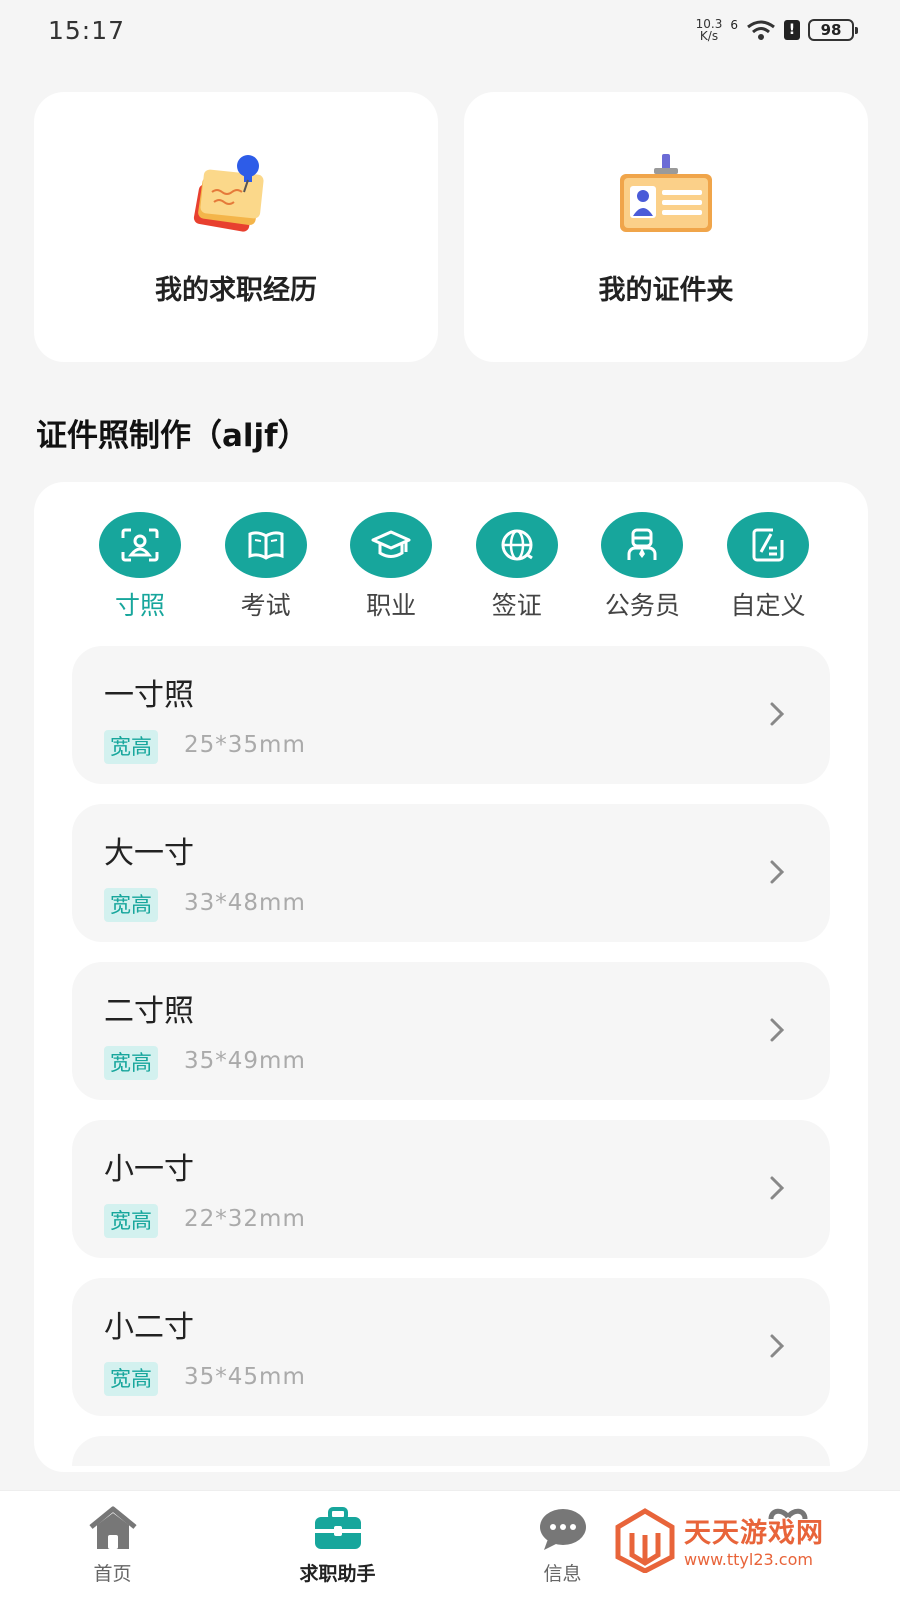  Describe the element at coordinates (761, 30) in the screenshot. I see `wifi-icon` at that location.